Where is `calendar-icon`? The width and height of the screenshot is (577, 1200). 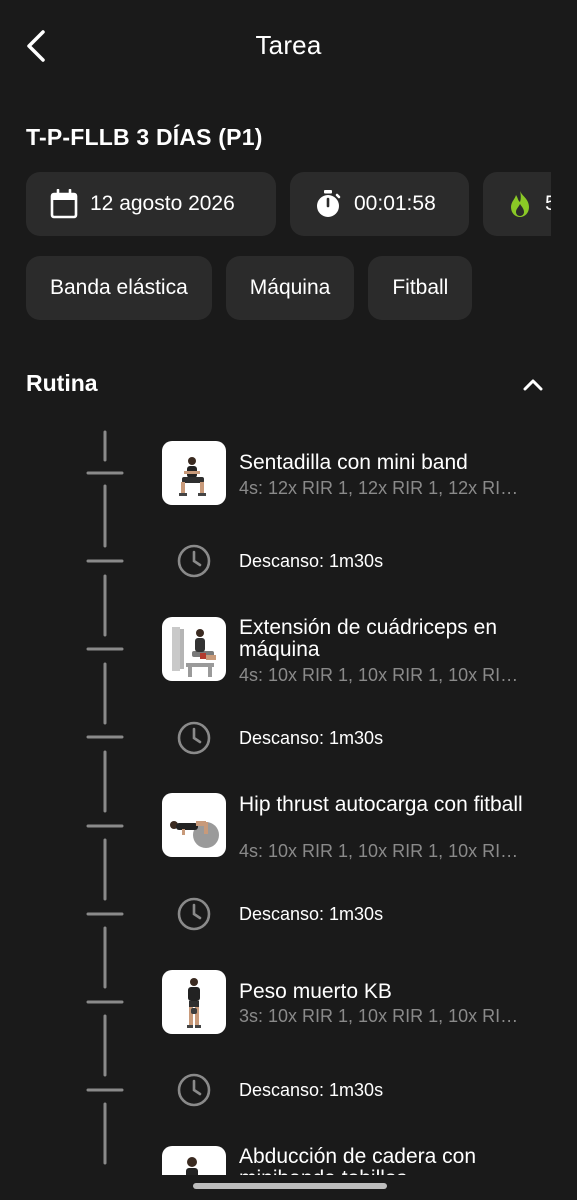 calendar-icon is located at coordinates (64, 204).